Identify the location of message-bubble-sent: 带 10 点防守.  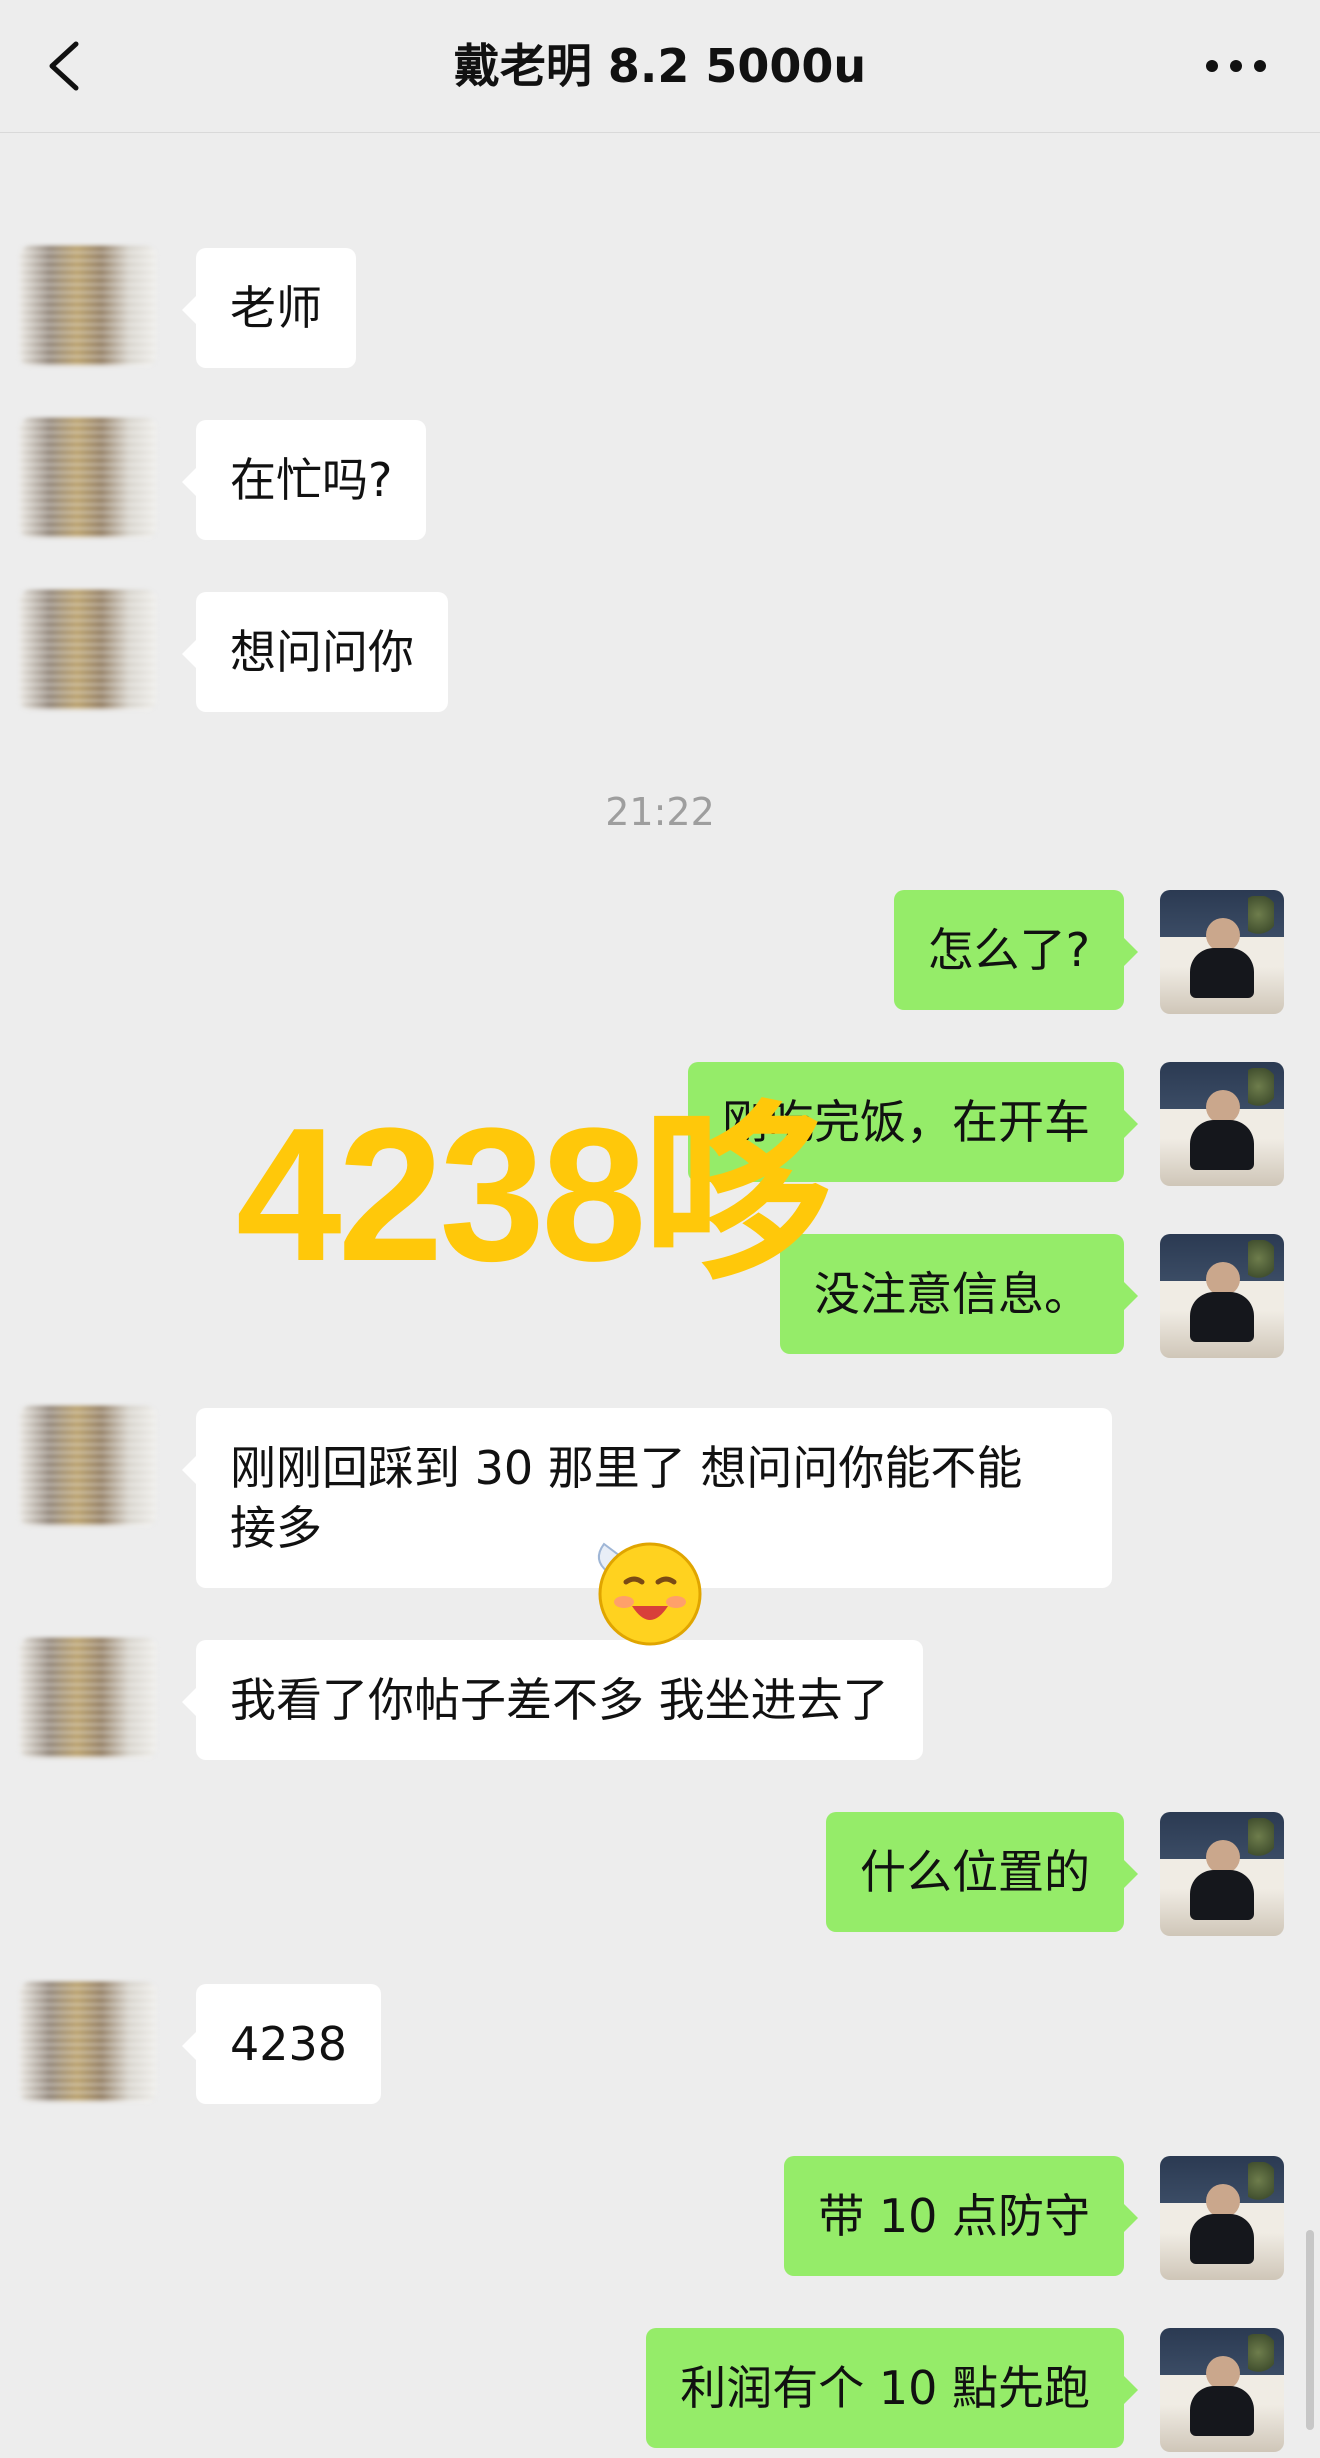
(961, 2216).